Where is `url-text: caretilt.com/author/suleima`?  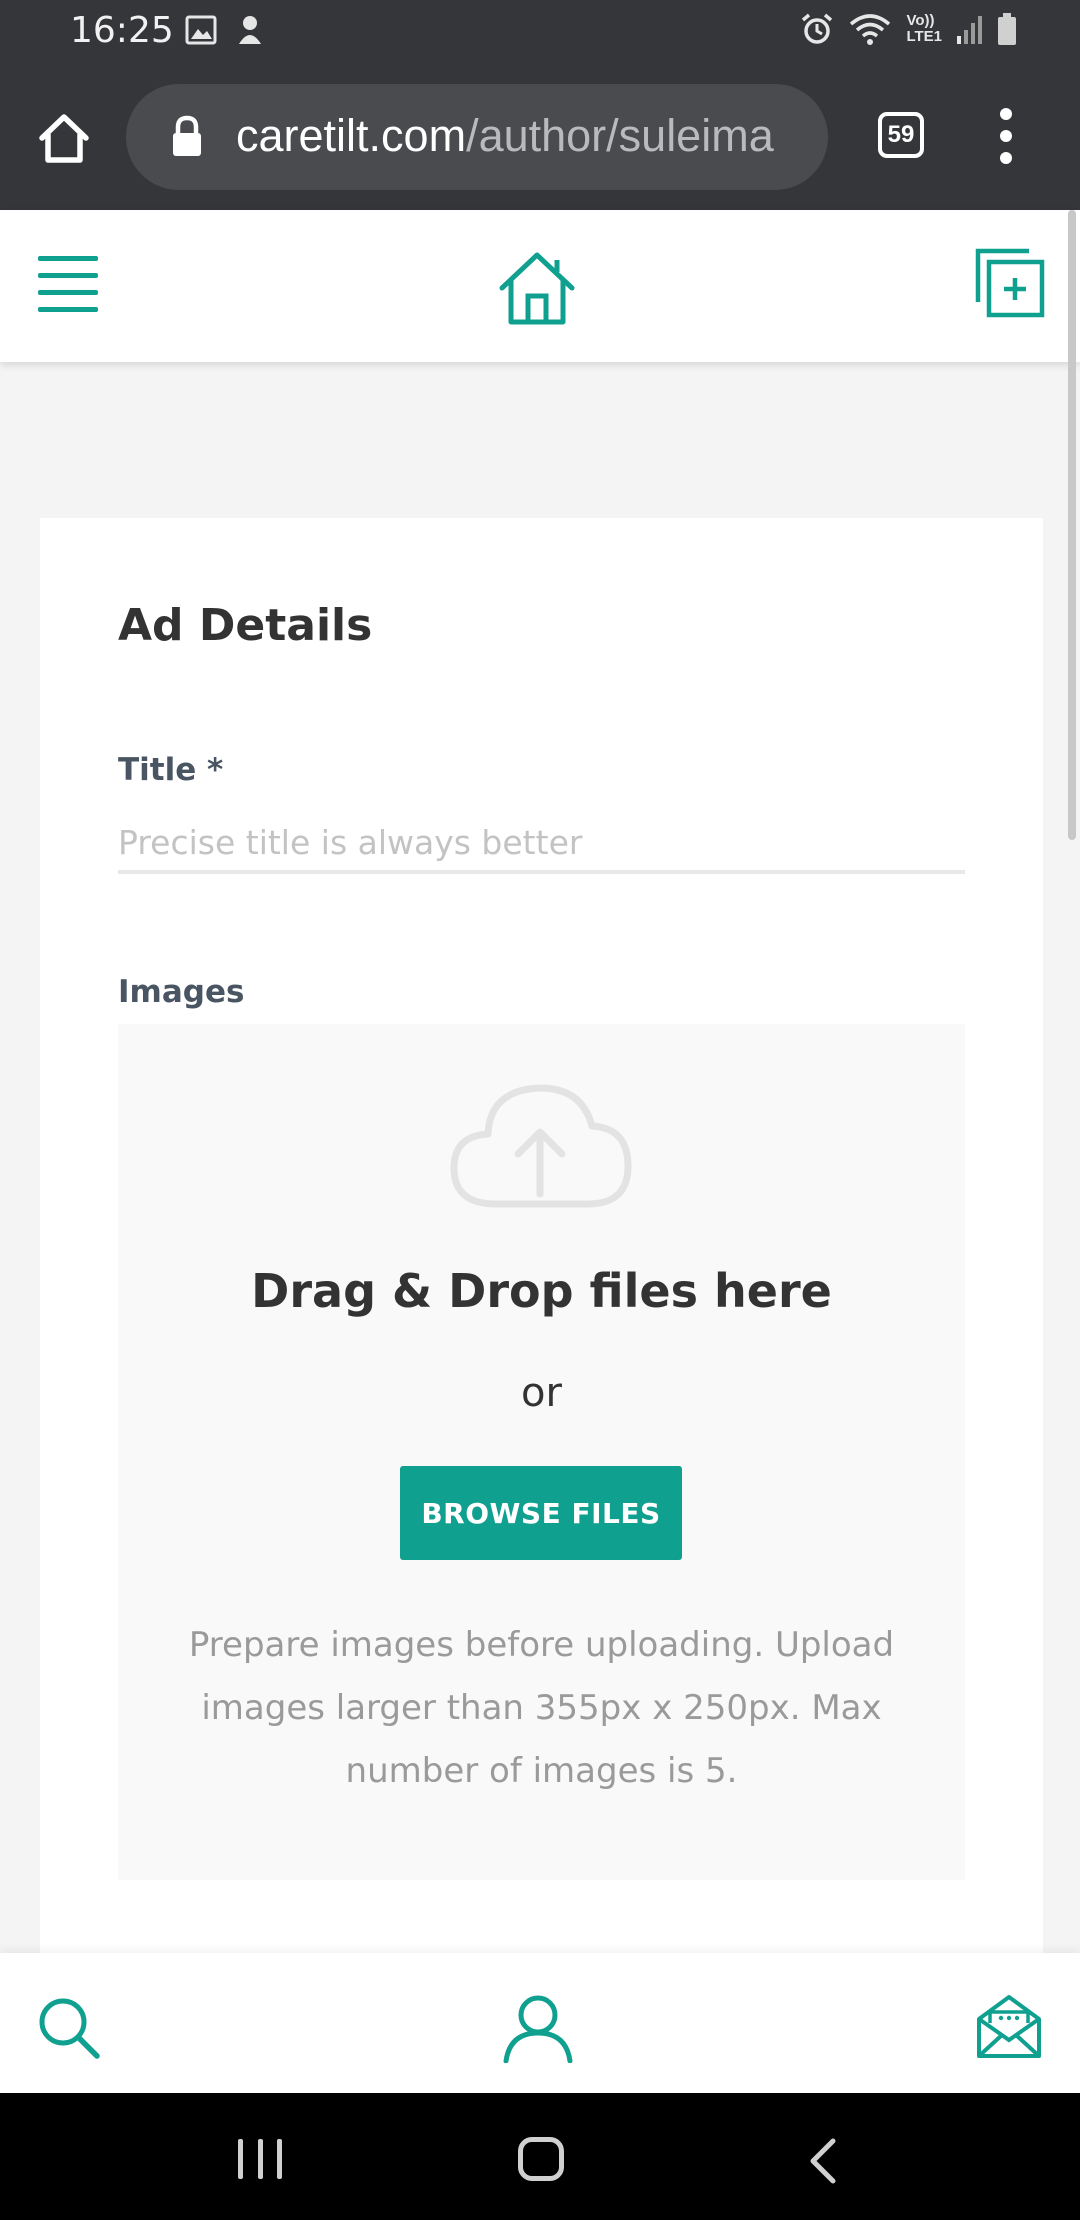 url-text: caretilt.com/author/suleima is located at coordinates (505, 136).